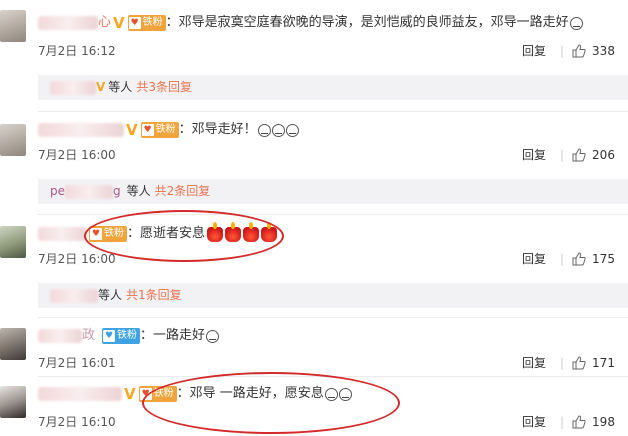 The image size is (628, 436). Describe the element at coordinates (183, 191) in the screenshot. I see `reply-total-link: 共2条回复` at that location.